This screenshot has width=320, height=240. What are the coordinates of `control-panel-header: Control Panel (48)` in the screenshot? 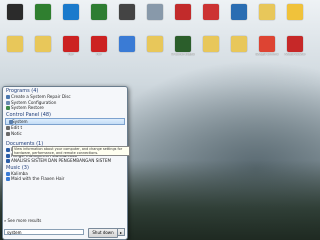 It's located at (65, 114).